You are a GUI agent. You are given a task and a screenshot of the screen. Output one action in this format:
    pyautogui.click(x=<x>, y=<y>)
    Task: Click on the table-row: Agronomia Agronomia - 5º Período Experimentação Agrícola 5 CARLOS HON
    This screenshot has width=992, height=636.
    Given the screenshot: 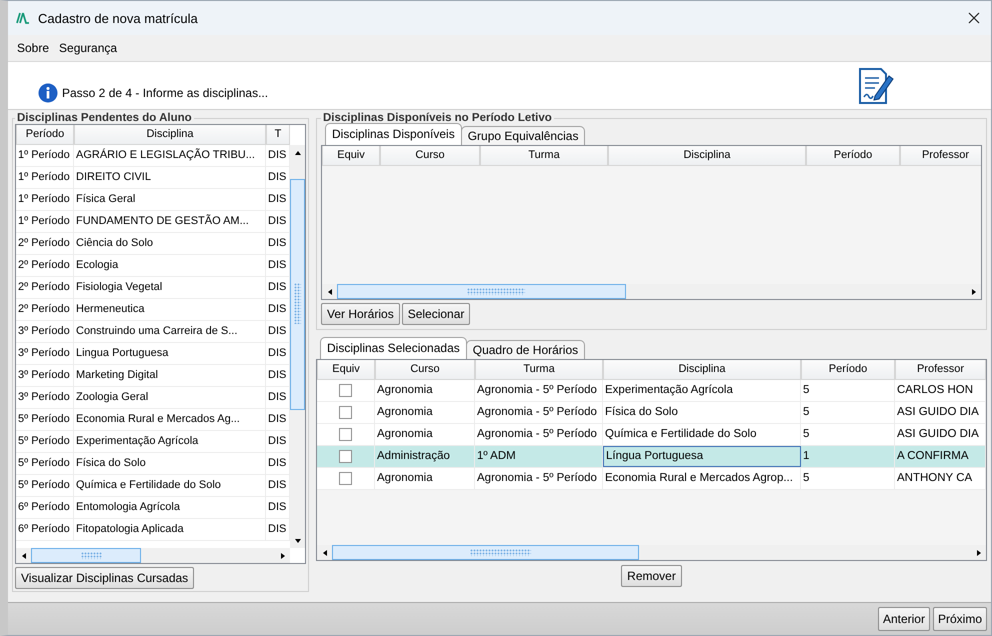 What is the action you would take?
    pyautogui.click(x=651, y=391)
    